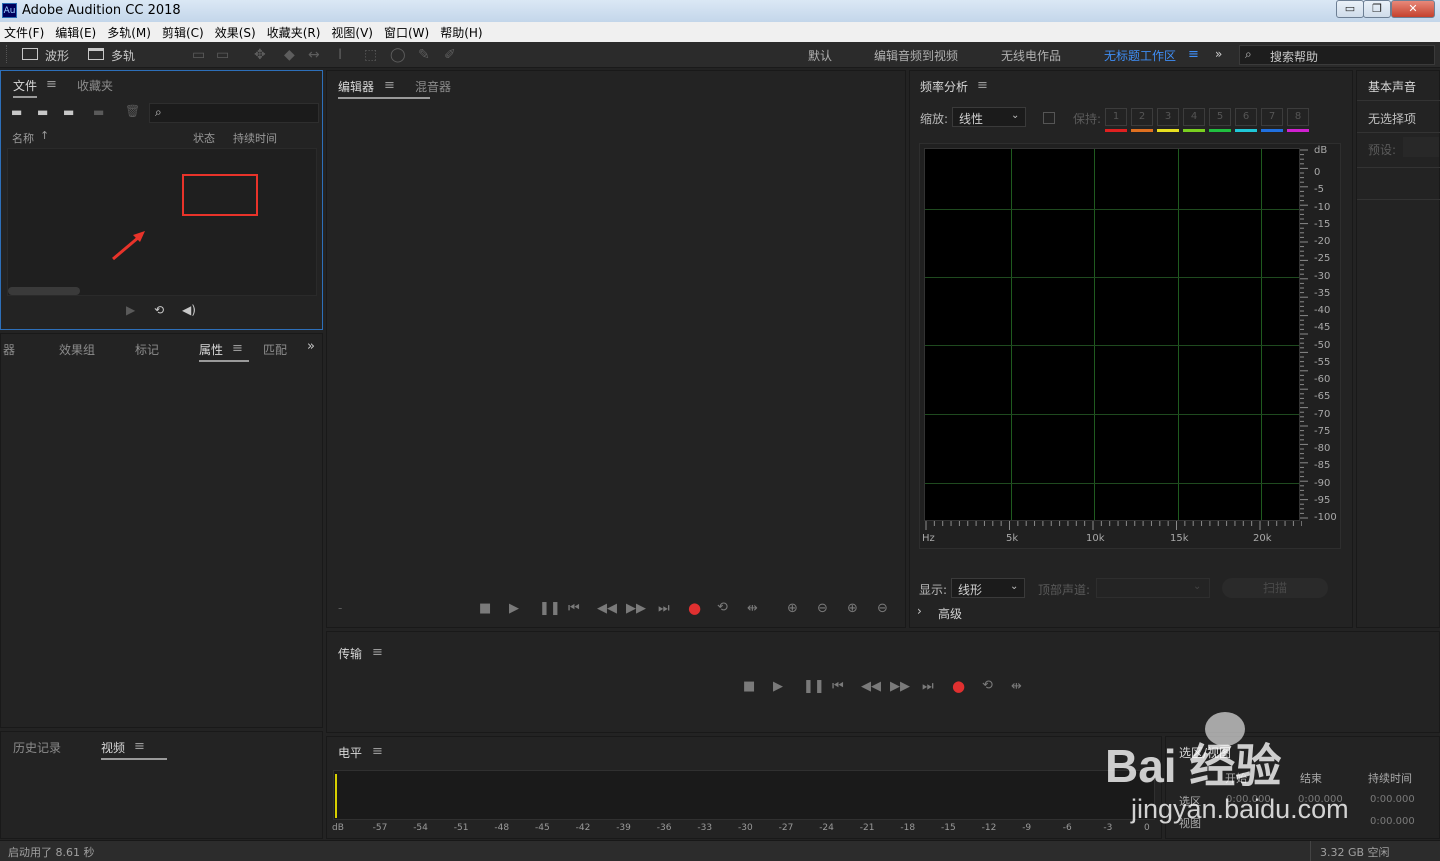  Describe the element at coordinates (1112, 334) in the screenshot. I see `frequency-graph-plot` at that location.